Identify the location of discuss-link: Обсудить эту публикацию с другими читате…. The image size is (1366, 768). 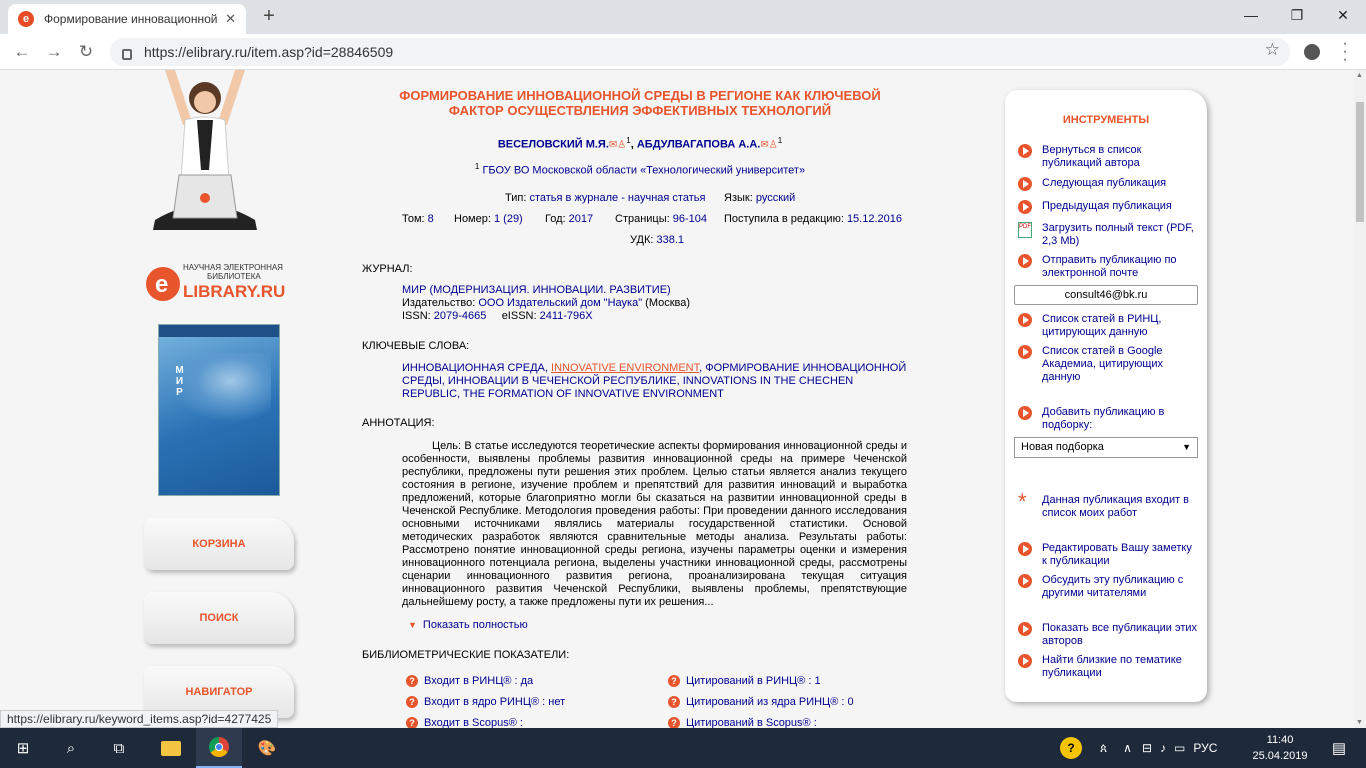
(1108, 587).